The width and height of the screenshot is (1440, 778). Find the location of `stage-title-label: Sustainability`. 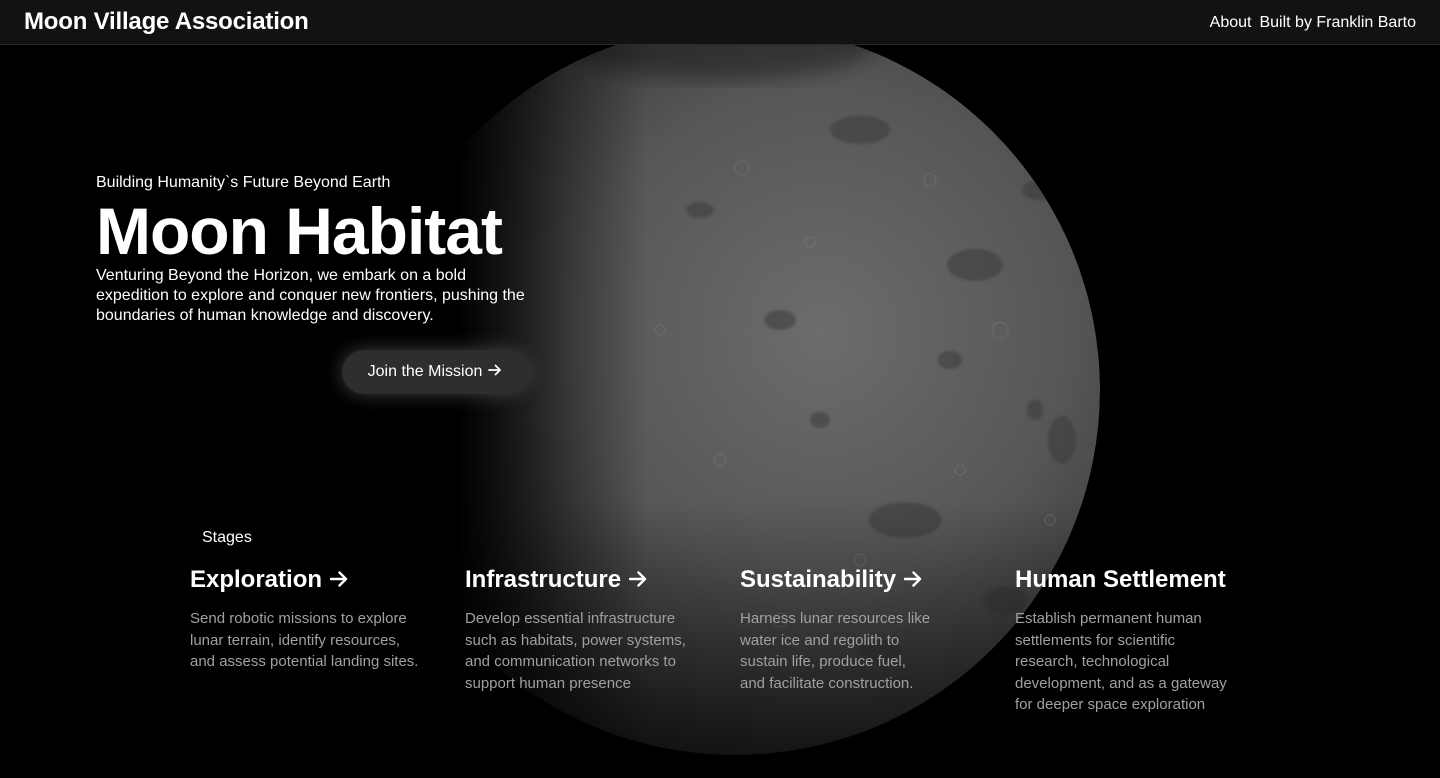

stage-title-label: Sustainability is located at coordinates (818, 579).